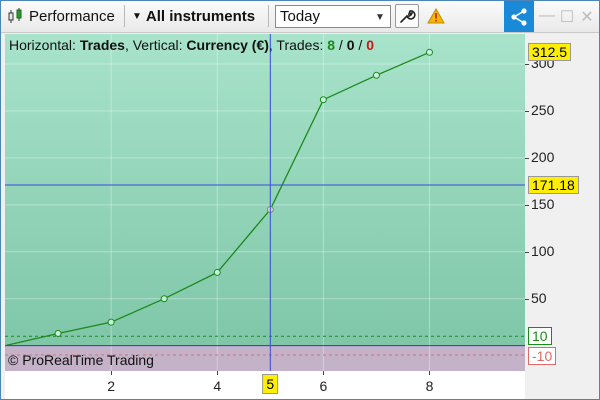 The width and height of the screenshot is (600, 400). I want to click on instrument-selector: ▼ All instruments, so click(193, 16).